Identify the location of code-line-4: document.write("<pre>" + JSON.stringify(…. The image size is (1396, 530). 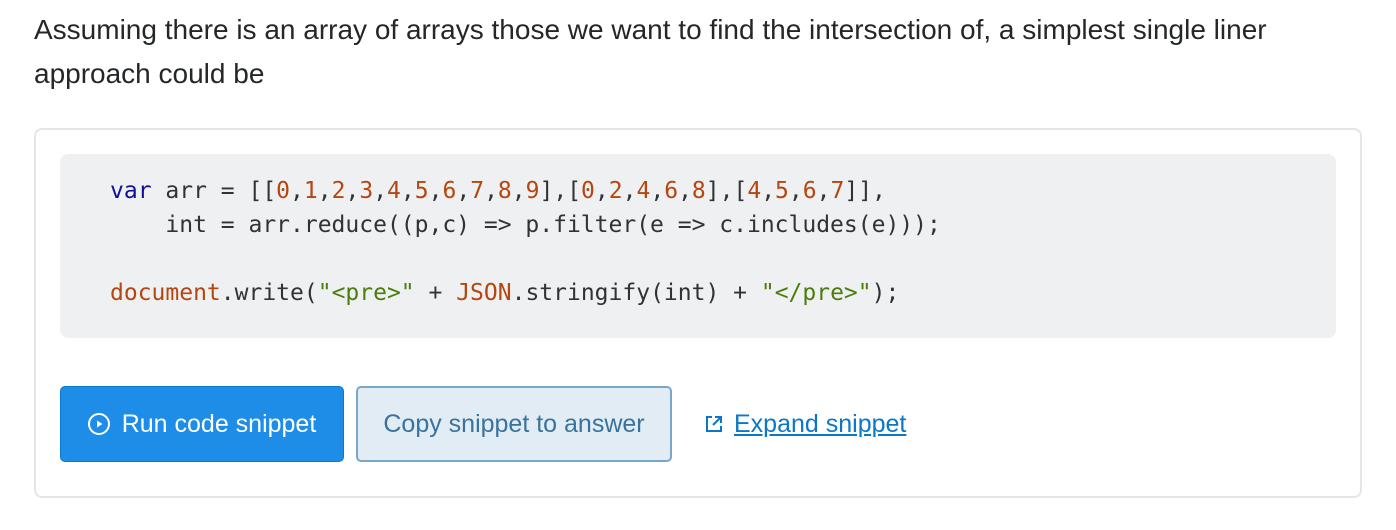
(723, 293).